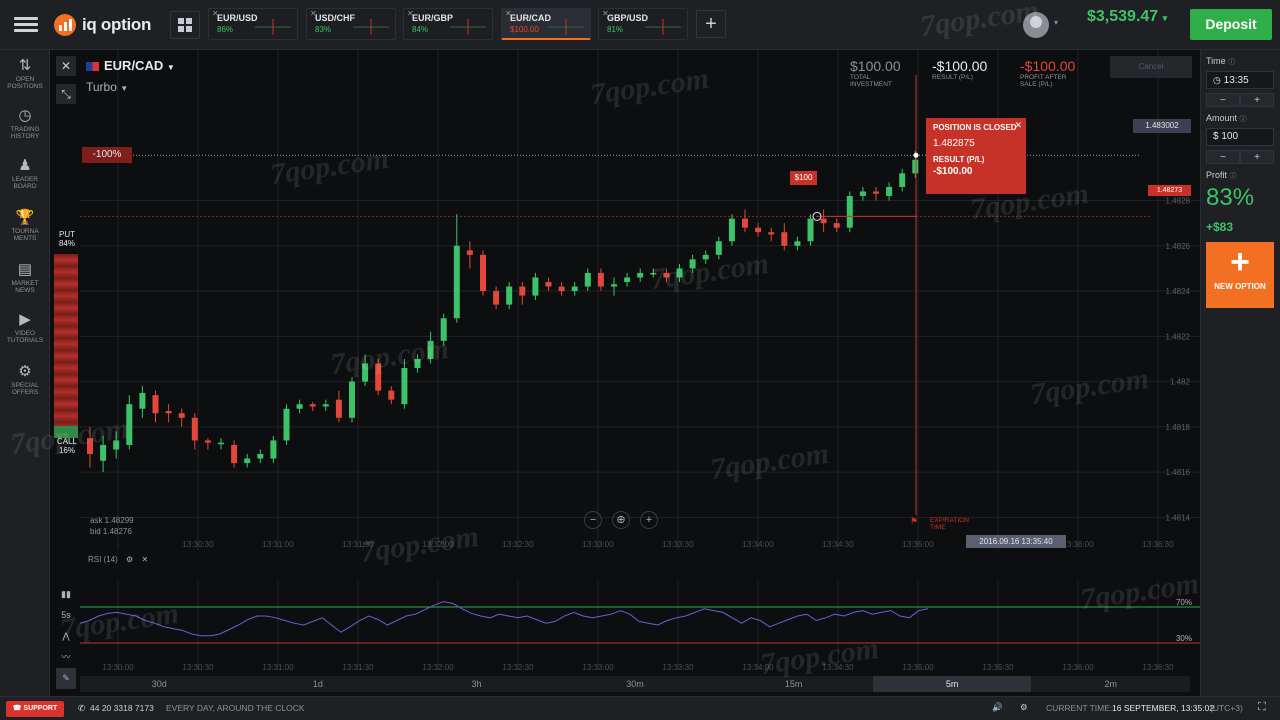  Describe the element at coordinates (66, 615) in the screenshot. I see `period-button: 5s` at that location.